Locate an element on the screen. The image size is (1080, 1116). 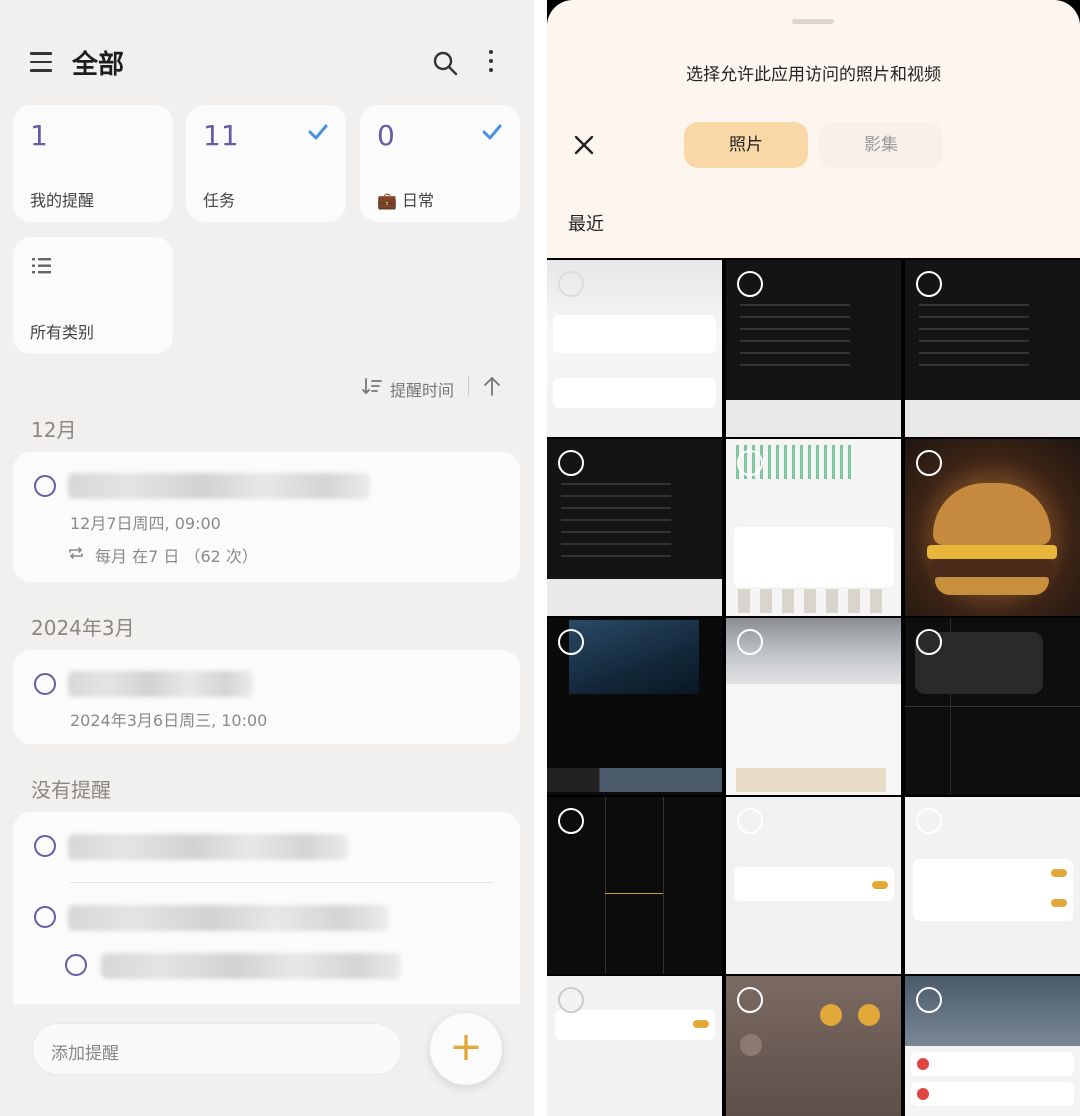
card-label: 💼 日常 is located at coordinates (406, 200).